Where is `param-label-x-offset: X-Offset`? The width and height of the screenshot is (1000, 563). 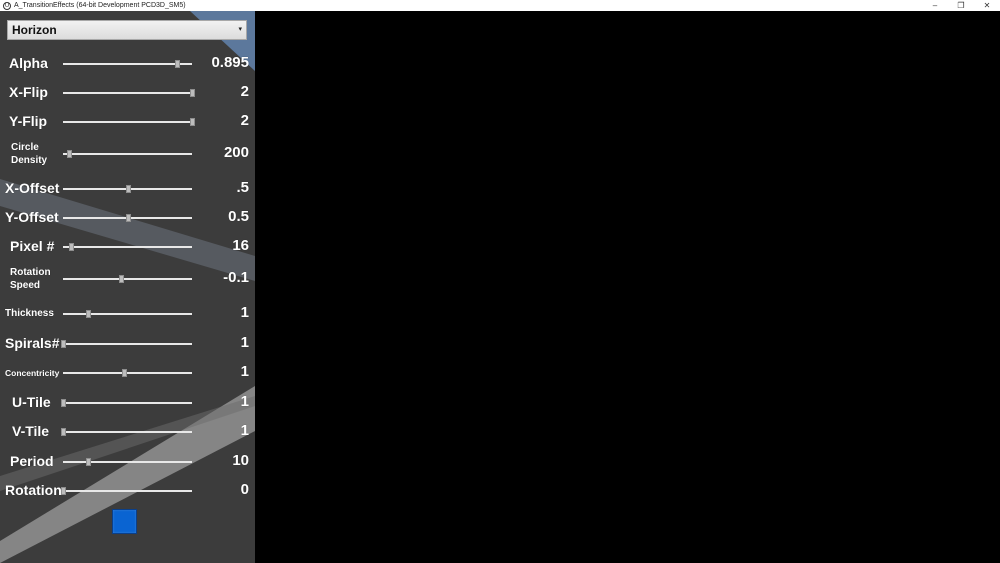
param-label-x-offset: X-Offset is located at coordinates (32, 188).